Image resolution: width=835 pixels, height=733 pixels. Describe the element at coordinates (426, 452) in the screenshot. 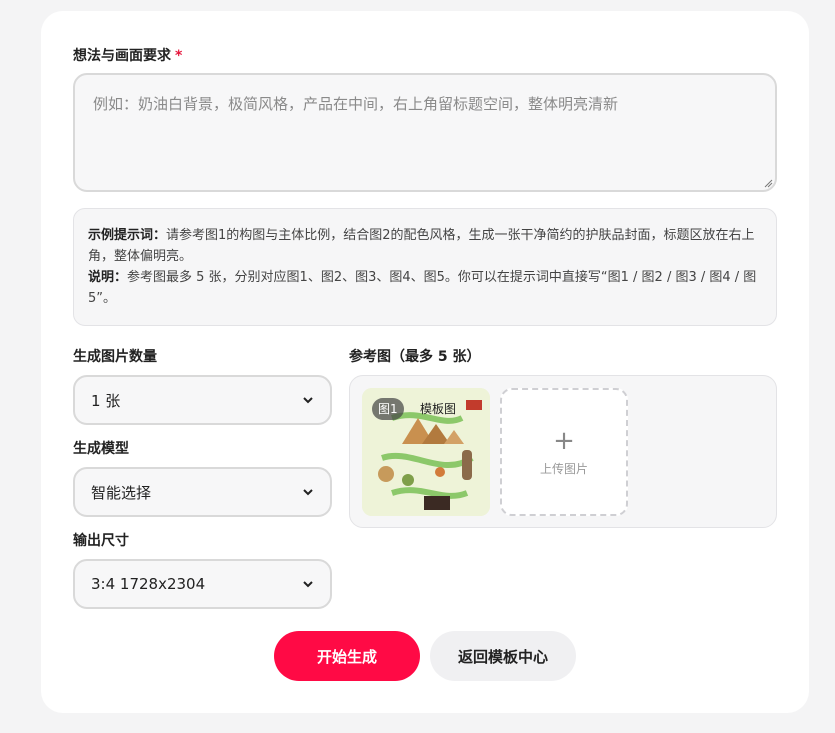

I see `reference-thumbnail: 图1 模板图` at that location.